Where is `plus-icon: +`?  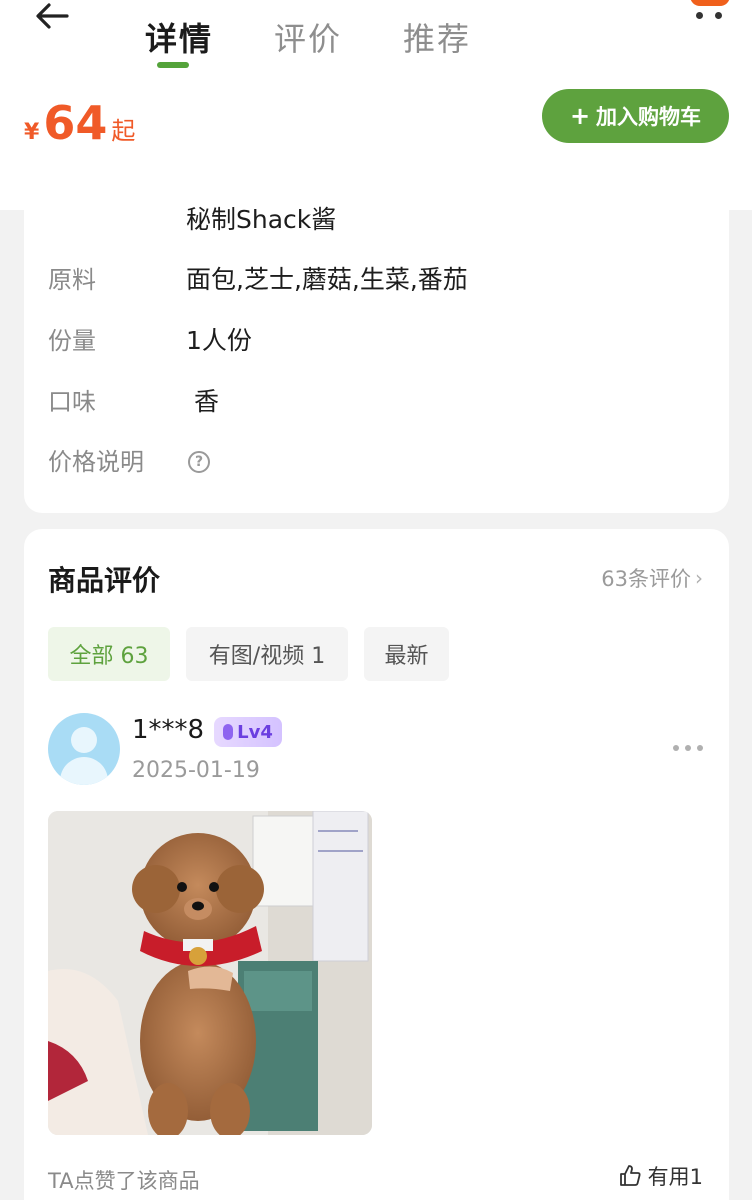
plus-icon: + is located at coordinates (580, 116).